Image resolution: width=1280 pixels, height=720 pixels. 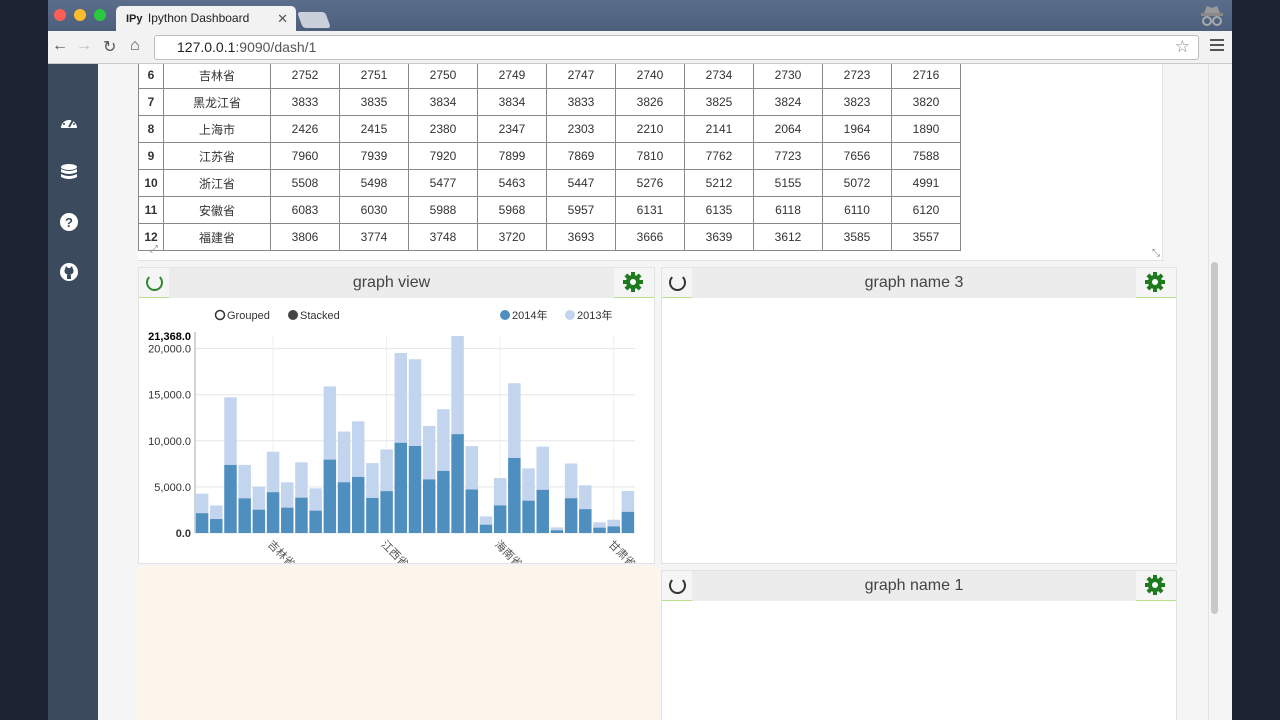 What do you see at coordinates (650, 156) in the screenshot?
I see `value-cell: 7810` at bounding box center [650, 156].